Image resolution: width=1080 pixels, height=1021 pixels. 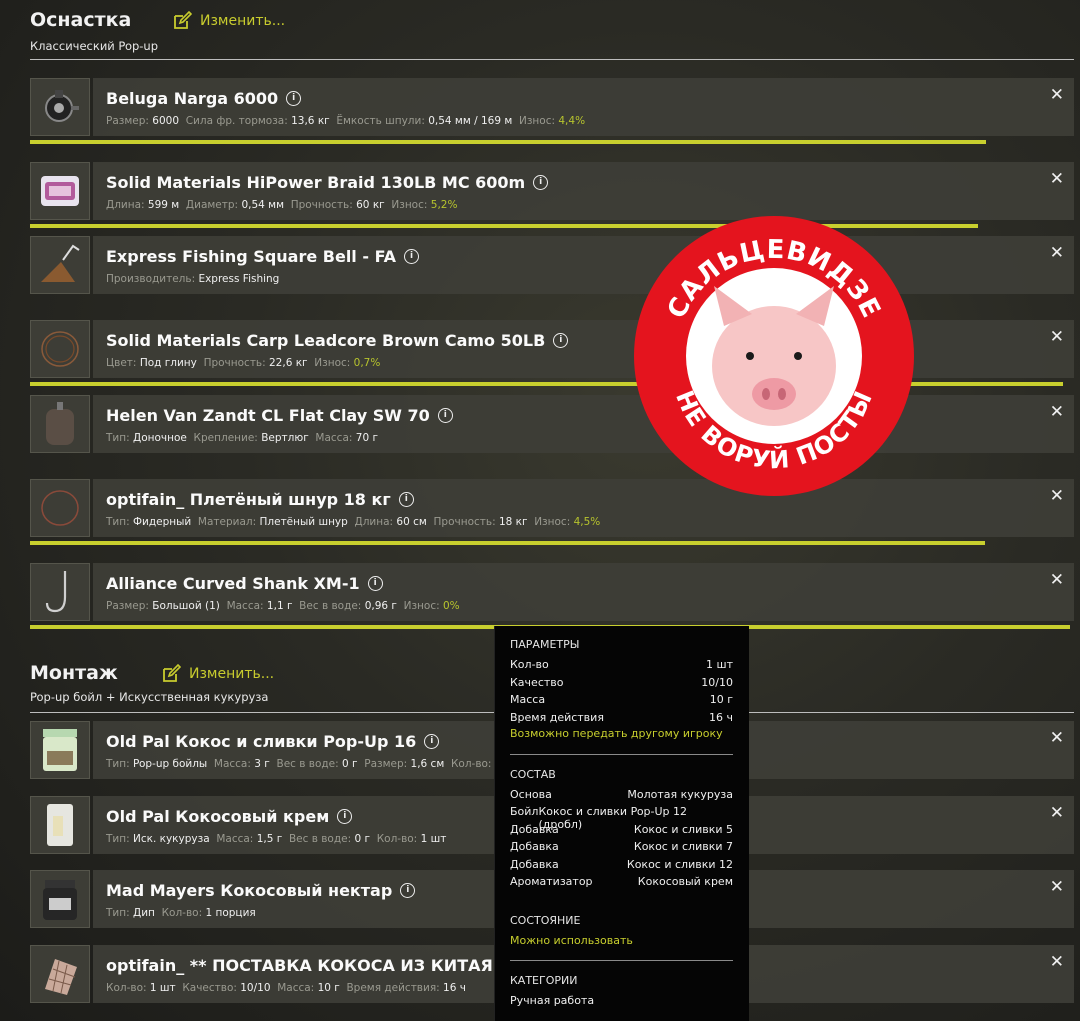 I want to click on rig-subtitle: Классический Pop-up, so click(x=94, y=46).